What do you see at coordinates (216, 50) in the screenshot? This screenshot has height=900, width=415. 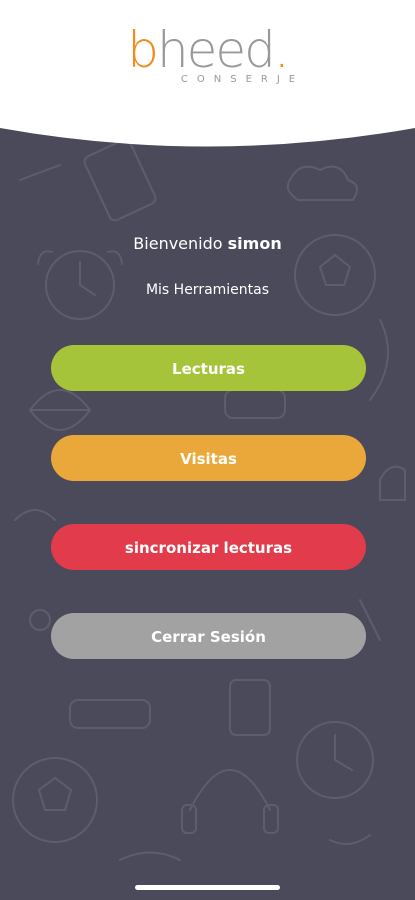 I see `logo-rest: heed` at bounding box center [216, 50].